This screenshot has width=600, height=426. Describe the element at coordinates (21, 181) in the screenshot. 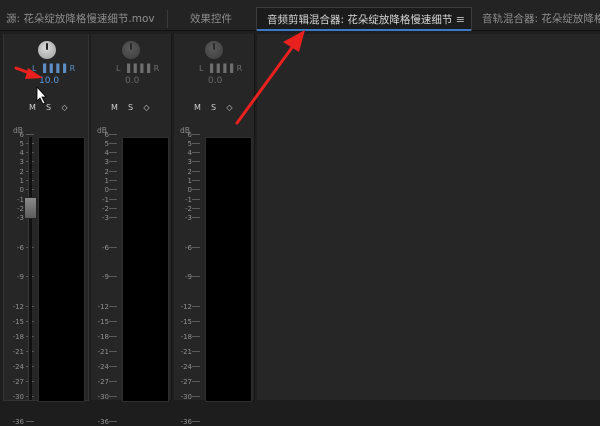

I see `db-tick-label: 1` at that location.